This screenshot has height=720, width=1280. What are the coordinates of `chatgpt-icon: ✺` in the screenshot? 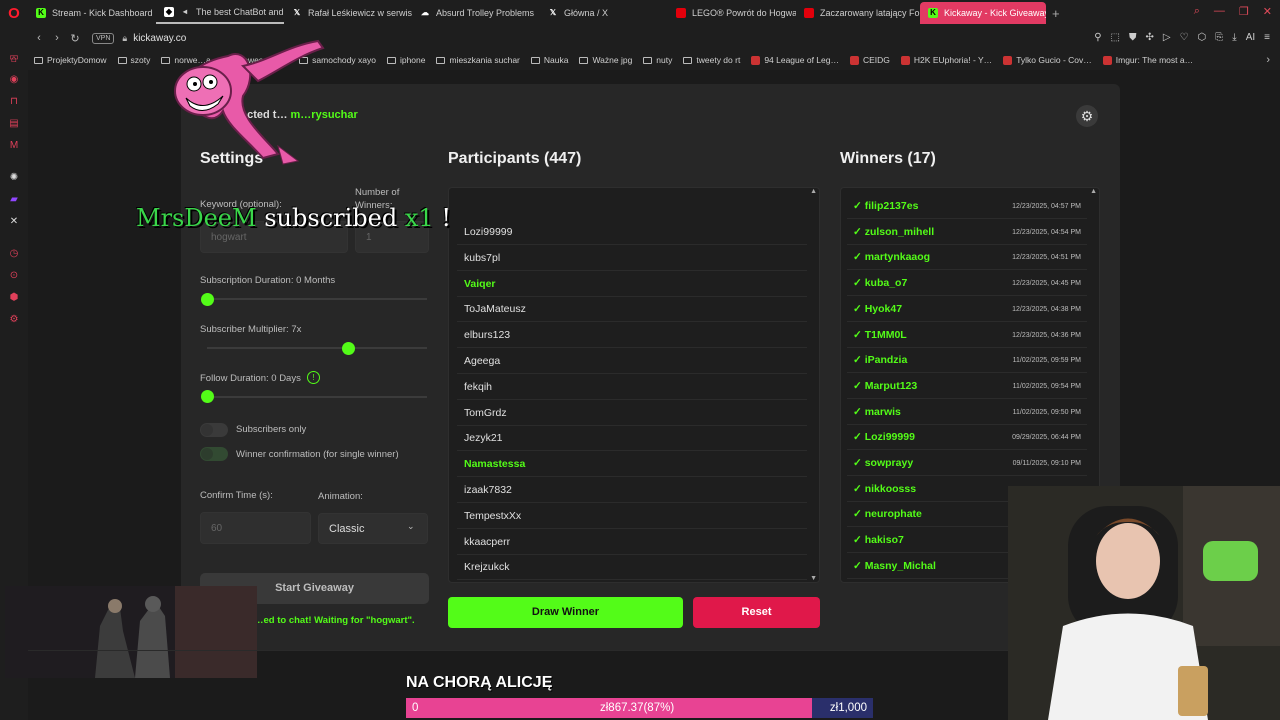 It's located at (14, 178).